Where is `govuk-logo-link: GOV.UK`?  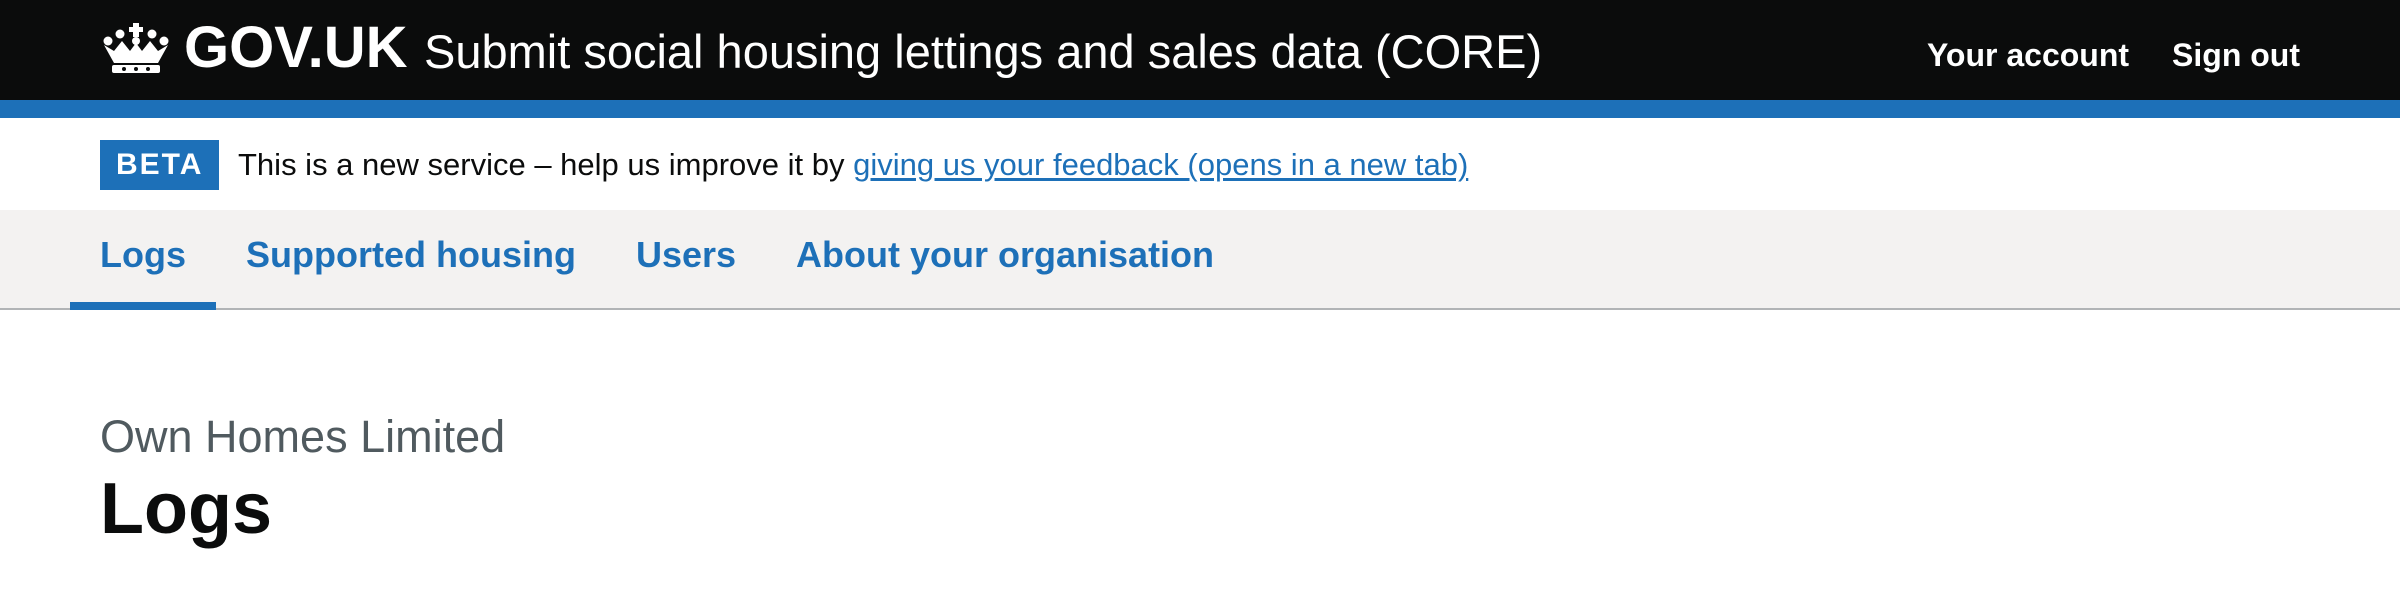 govuk-logo-link: GOV.UK is located at coordinates (253, 48).